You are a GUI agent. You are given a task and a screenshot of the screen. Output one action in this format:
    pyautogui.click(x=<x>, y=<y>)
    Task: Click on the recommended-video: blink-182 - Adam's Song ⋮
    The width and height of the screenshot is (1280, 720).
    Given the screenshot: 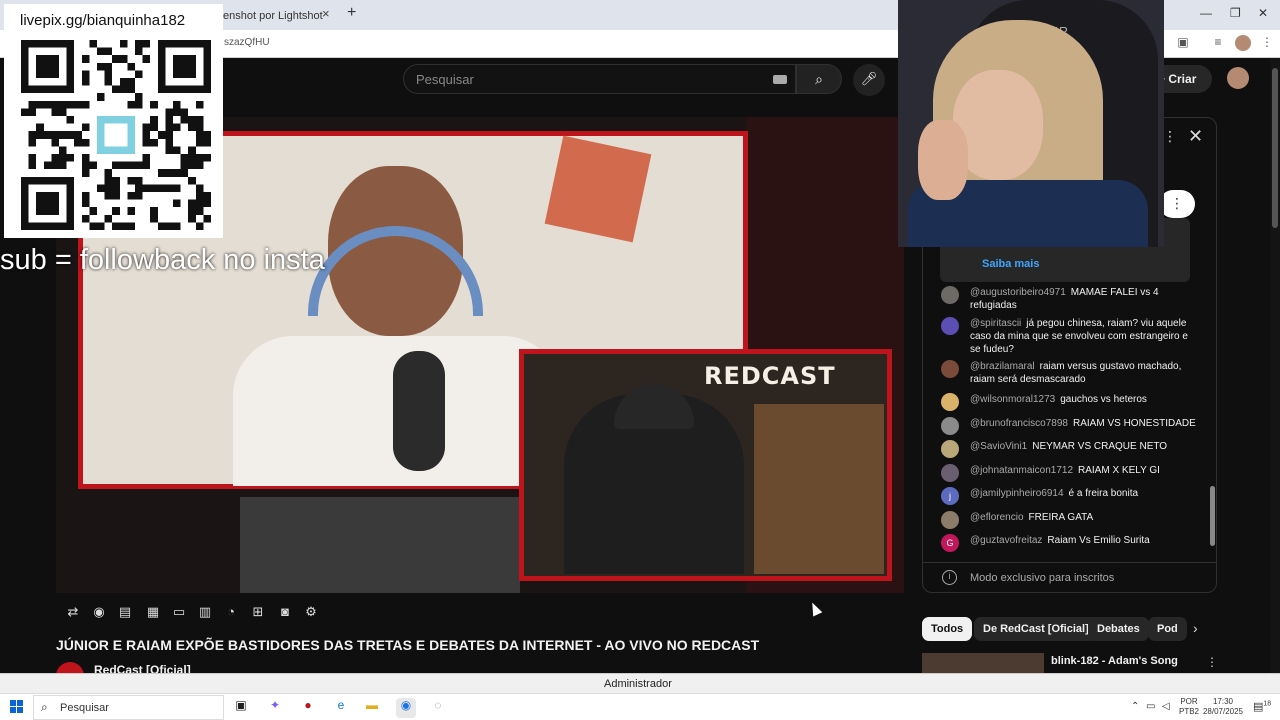 What is the action you would take?
    pyautogui.click(x=1069, y=663)
    